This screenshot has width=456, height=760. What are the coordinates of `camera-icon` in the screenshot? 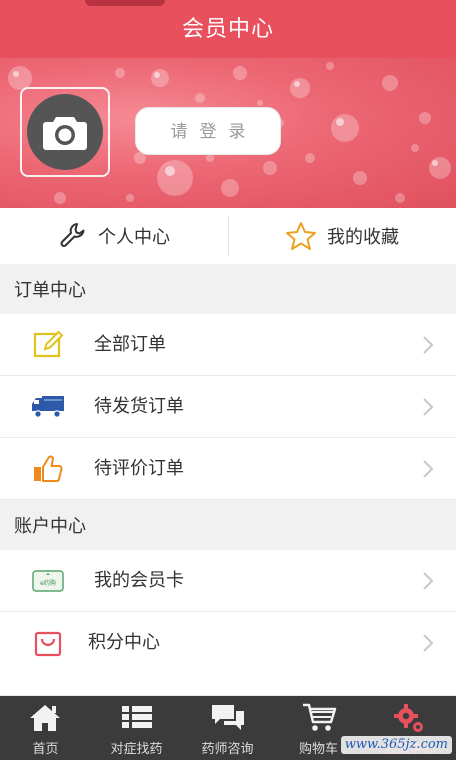 It's located at (65, 133).